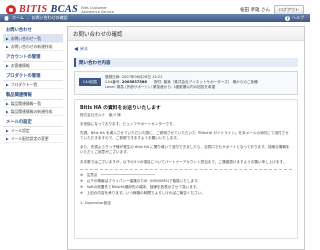 The image size is (320, 250). I want to click on sidebar-item-product-info-new: ▶ 製品関連情報の新規作成, so click(33, 112).